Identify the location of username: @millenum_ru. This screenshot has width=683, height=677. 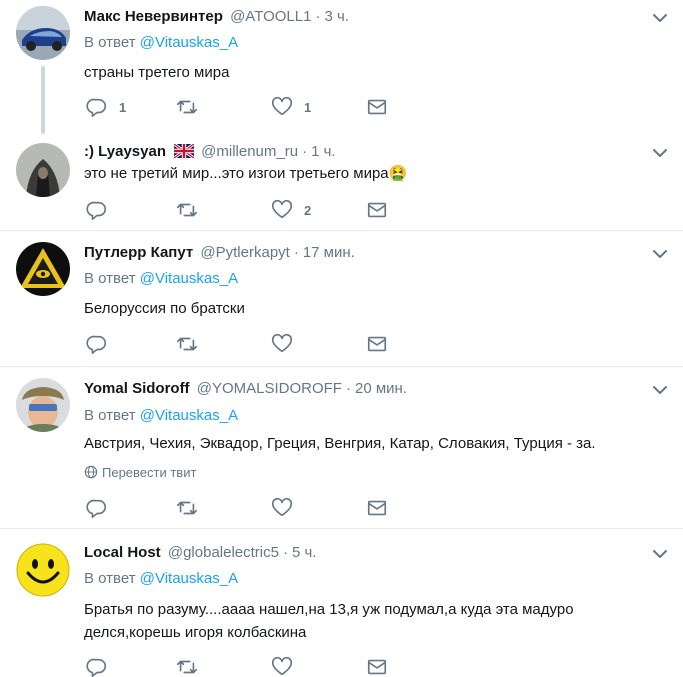
(249, 151).